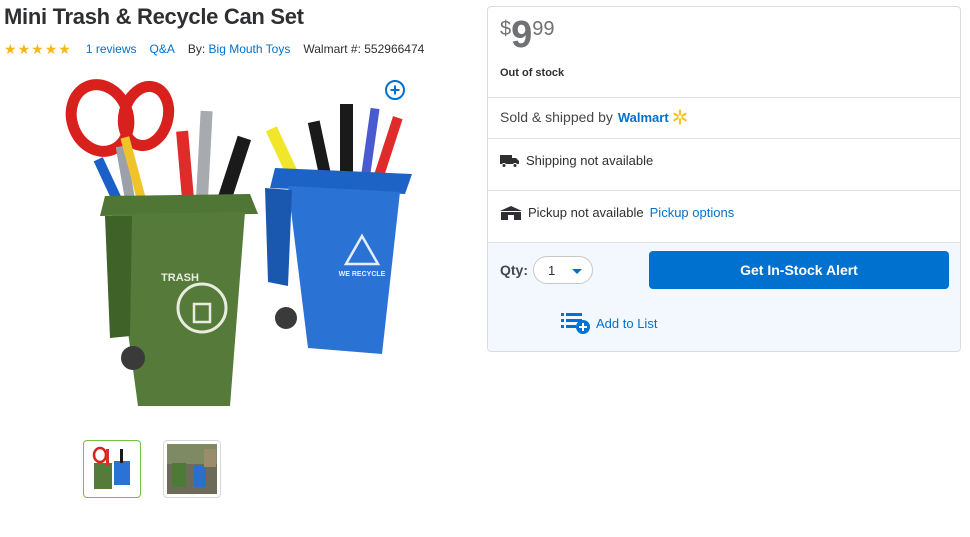 The image size is (970, 537). Describe the element at coordinates (586, 212) in the screenshot. I see `pickup-status: Pickup not available` at that location.